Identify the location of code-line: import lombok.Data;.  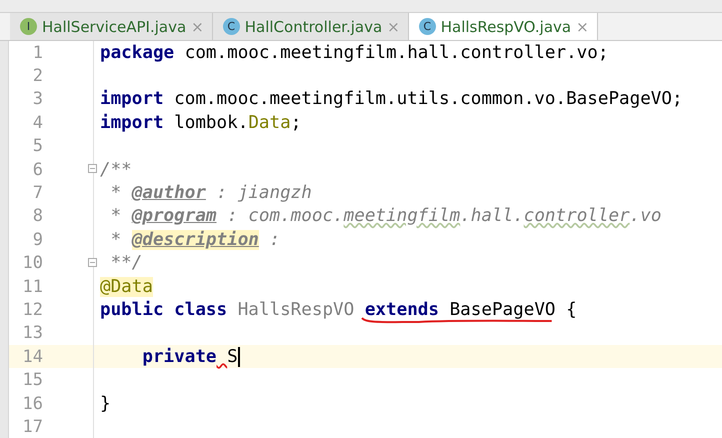
(201, 122).